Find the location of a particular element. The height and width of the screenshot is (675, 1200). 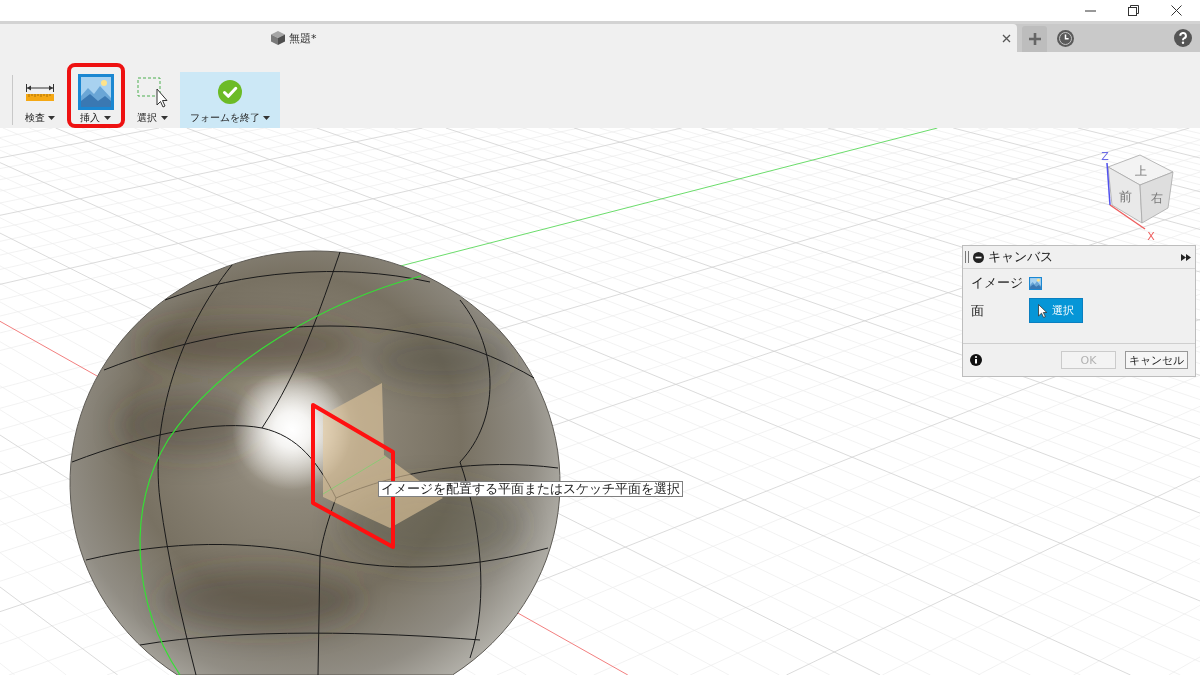

finish-form-button: フォームを終了 is located at coordinates (230, 100).